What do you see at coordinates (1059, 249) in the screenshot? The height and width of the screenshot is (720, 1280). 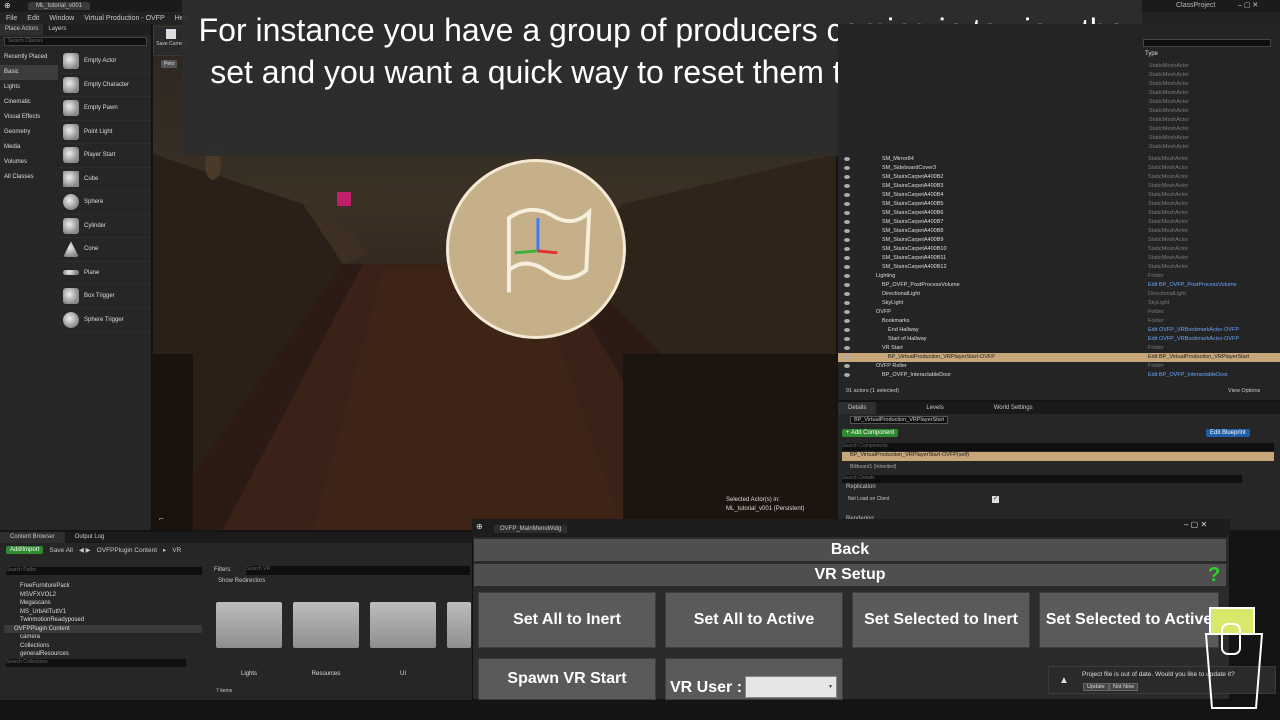 I see `outliner-row: SM_StairsCarpetA400B10 StaticMeshActor` at bounding box center [1059, 249].